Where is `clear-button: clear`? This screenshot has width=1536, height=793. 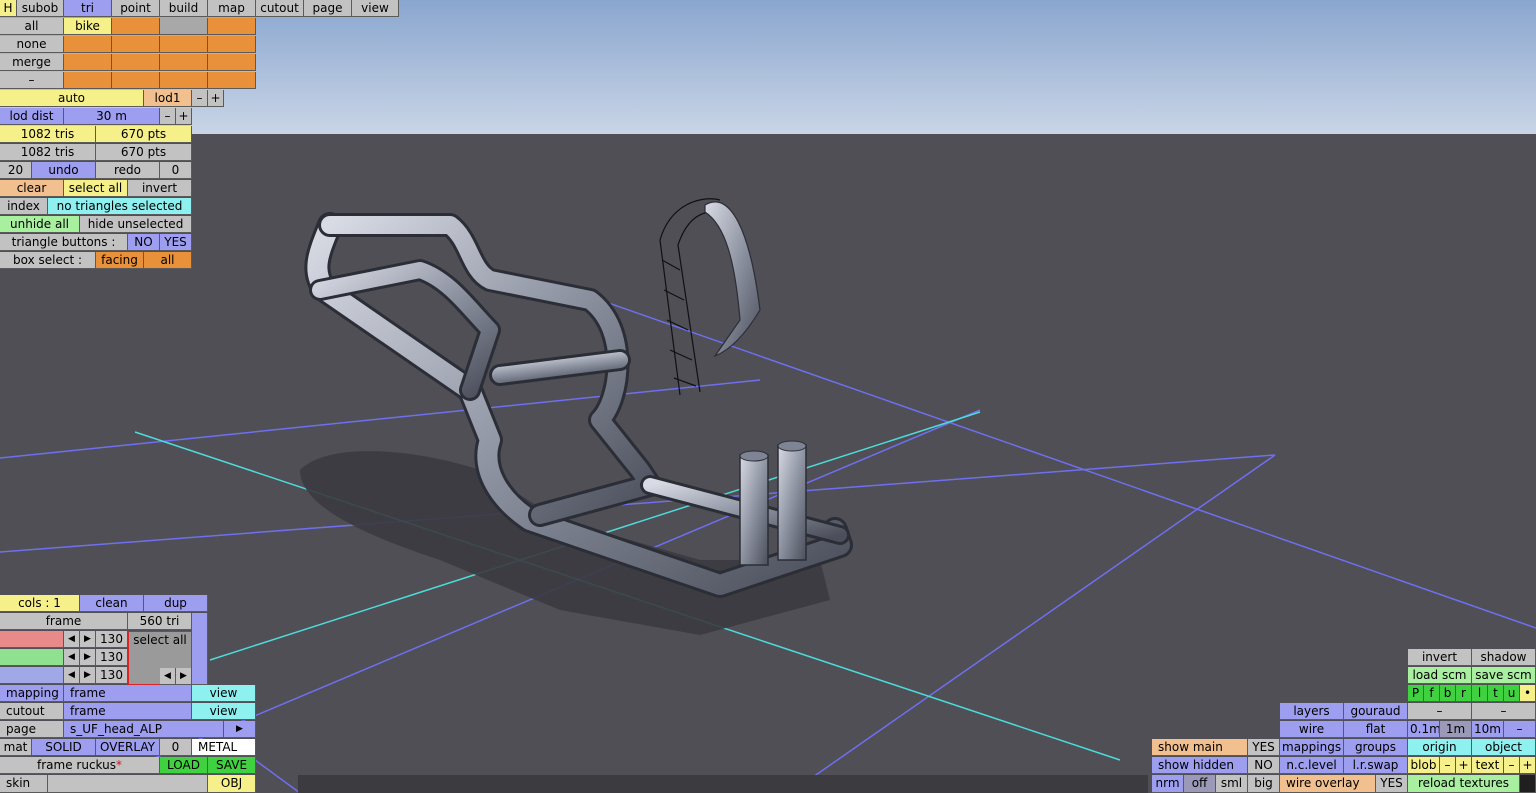
clear-button: clear is located at coordinates (32, 188).